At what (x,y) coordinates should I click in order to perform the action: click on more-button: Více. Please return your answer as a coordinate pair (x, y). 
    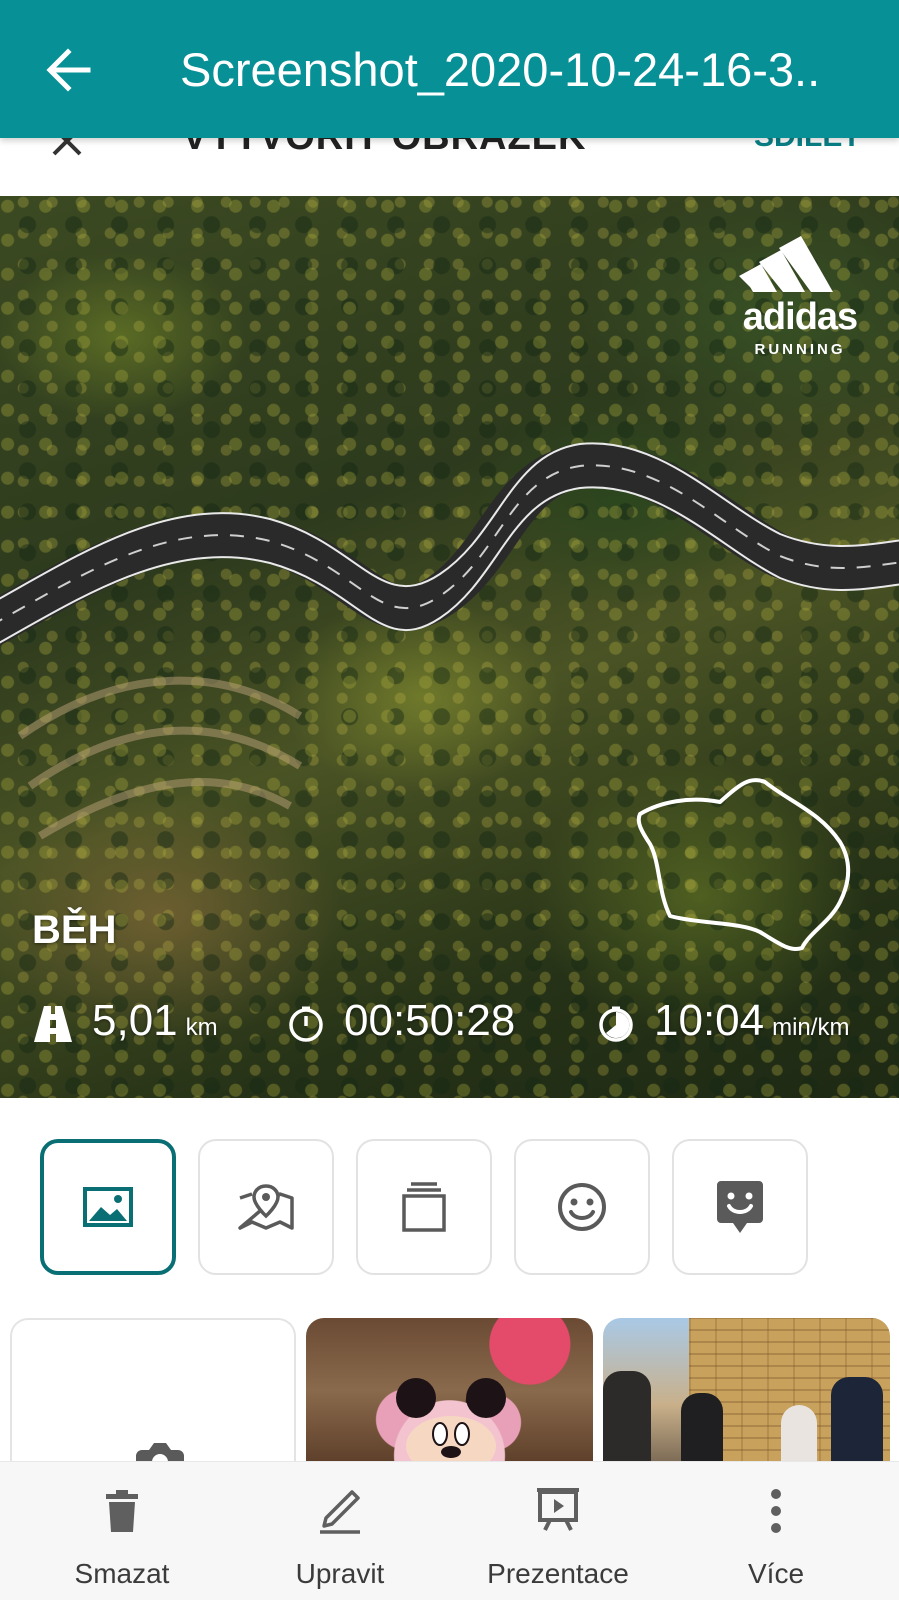
    Looking at the image, I should click on (776, 1531).